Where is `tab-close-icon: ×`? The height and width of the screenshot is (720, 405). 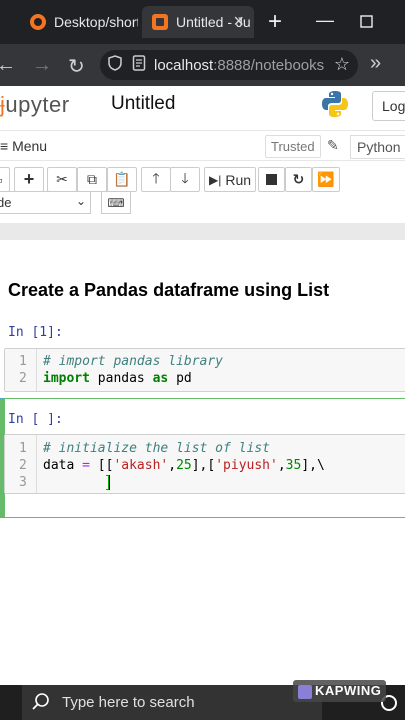
tab-close-icon: × is located at coordinates (238, 21).